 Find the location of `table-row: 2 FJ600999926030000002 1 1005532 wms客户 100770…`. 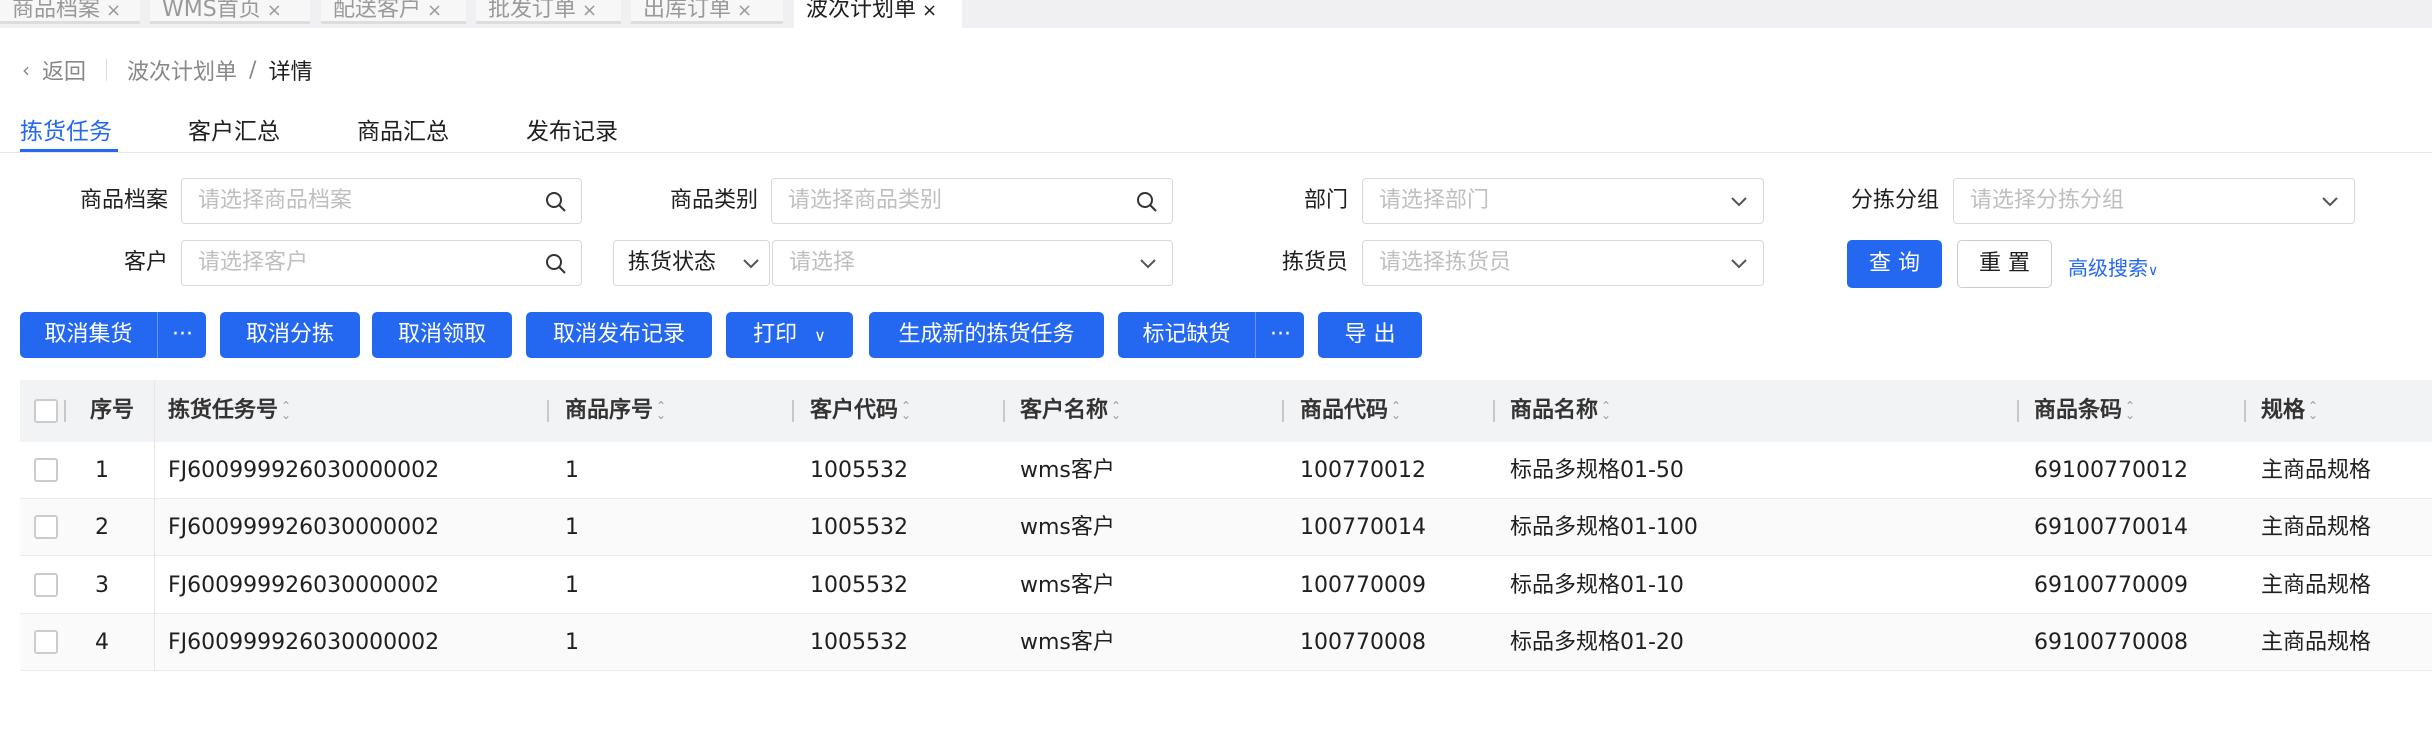

table-row: 2 FJ600999926030000002 1 1005532 wms客户 100770… is located at coordinates (1226, 528).